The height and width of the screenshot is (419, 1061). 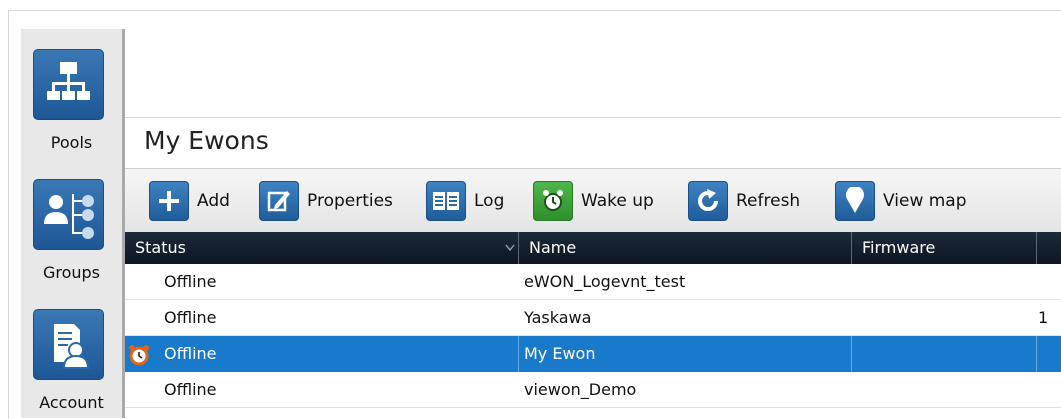 What do you see at coordinates (617, 201) in the screenshot?
I see `wake-up-label: Wake up` at bounding box center [617, 201].